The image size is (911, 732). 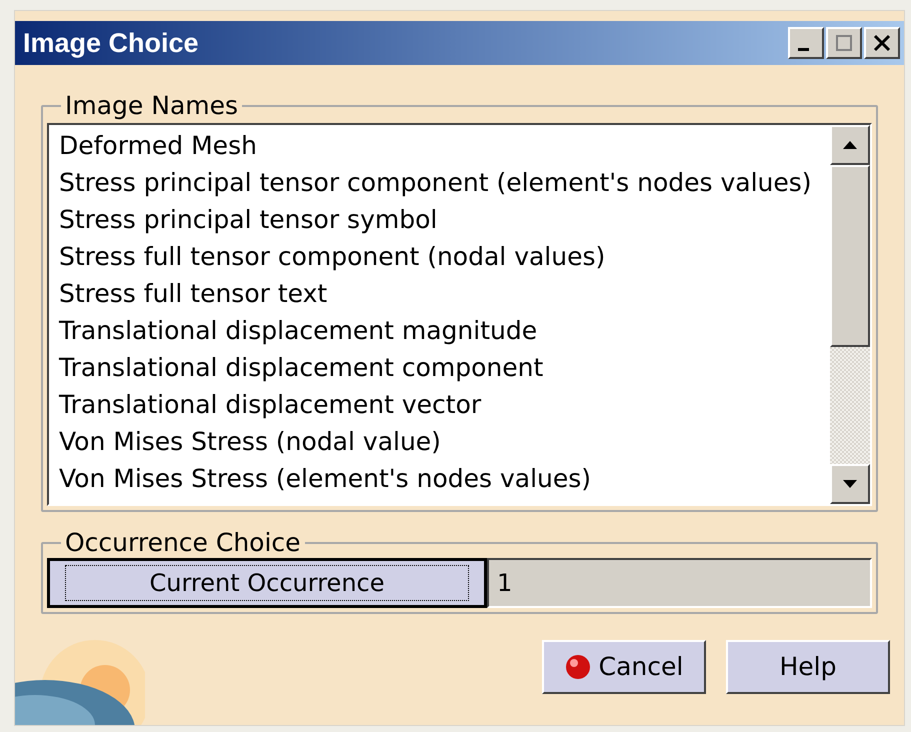 I want to click on current-occurrence-button: Current Occurrence, so click(x=267, y=583).